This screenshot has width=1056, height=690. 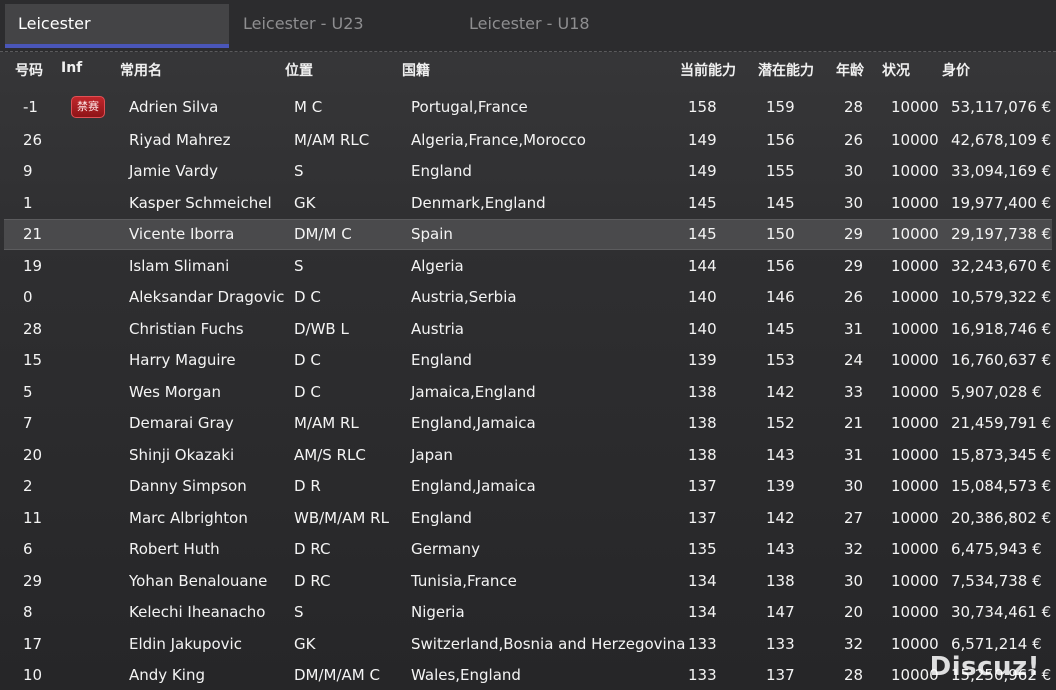 What do you see at coordinates (850, 70) in the screenshot?
I see `header-age: 年龄` at bounding box center [850, 70].